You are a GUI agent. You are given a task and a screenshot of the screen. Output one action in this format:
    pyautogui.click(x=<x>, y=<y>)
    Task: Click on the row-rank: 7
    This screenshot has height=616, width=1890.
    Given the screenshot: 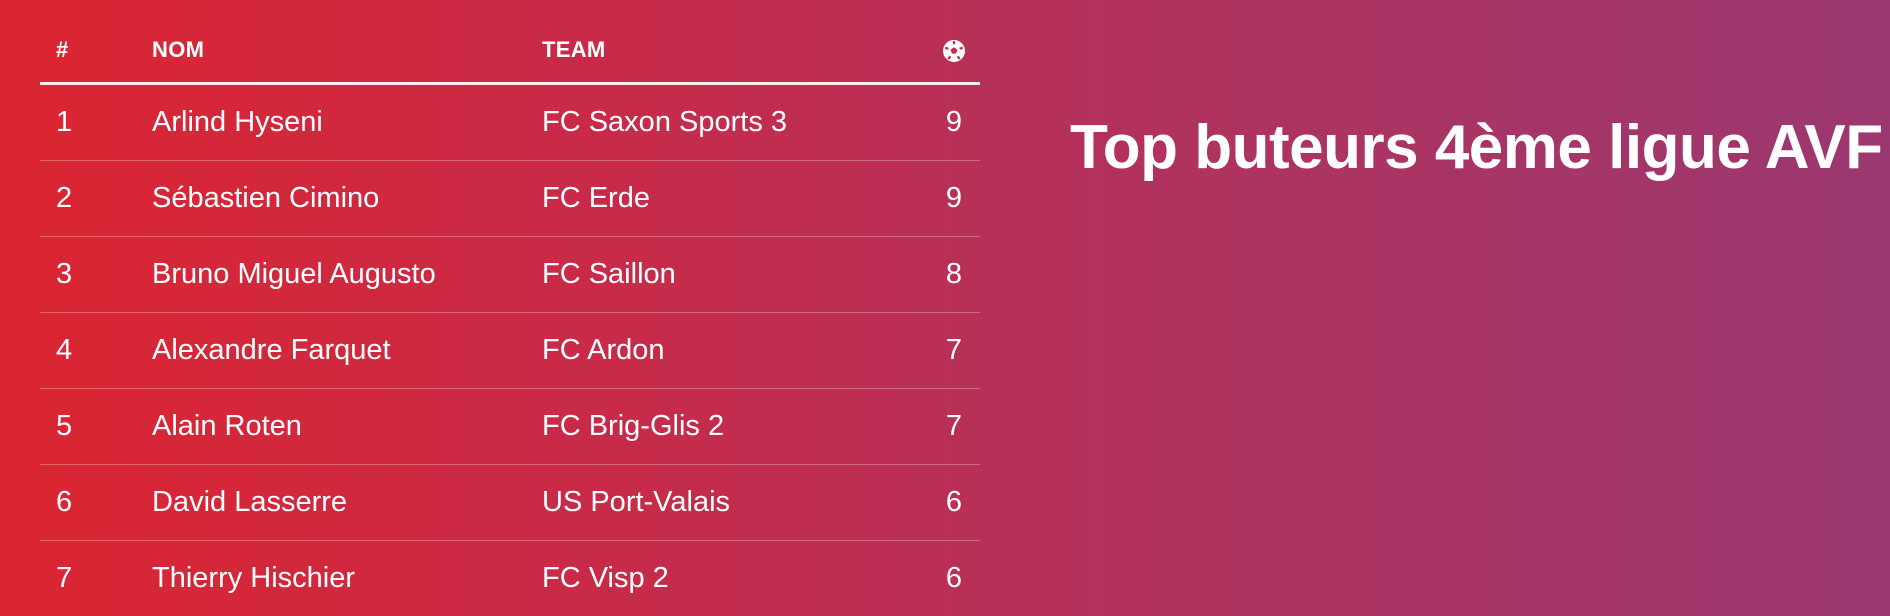 What is the action you would take?
    pyautogui.click(x=64, y=578)
    